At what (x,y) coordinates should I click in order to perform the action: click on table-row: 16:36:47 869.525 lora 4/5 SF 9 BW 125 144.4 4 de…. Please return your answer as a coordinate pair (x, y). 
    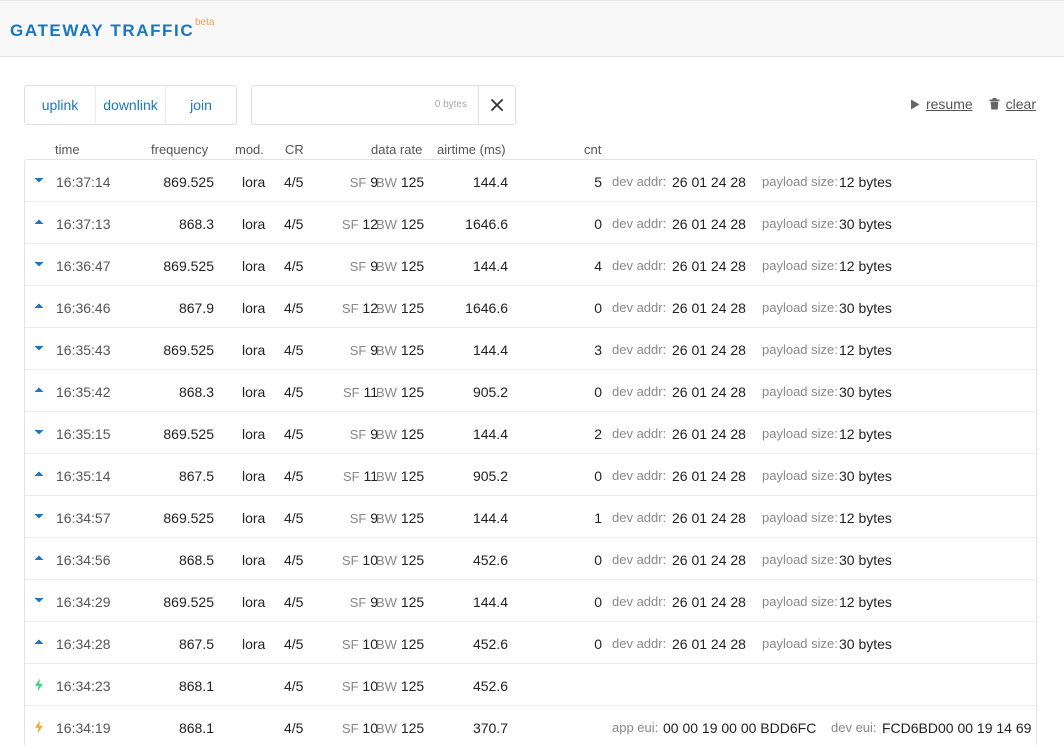
    Looking at the image, I should click on (530, 265).